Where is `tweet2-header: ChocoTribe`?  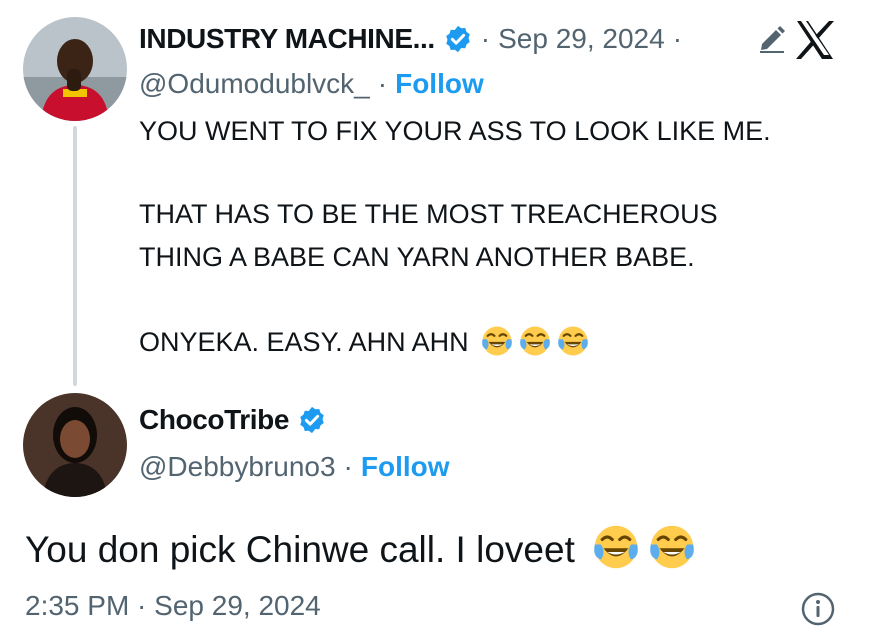 tweet2-header: ChocoTribe is located at coordinates (233, 420).